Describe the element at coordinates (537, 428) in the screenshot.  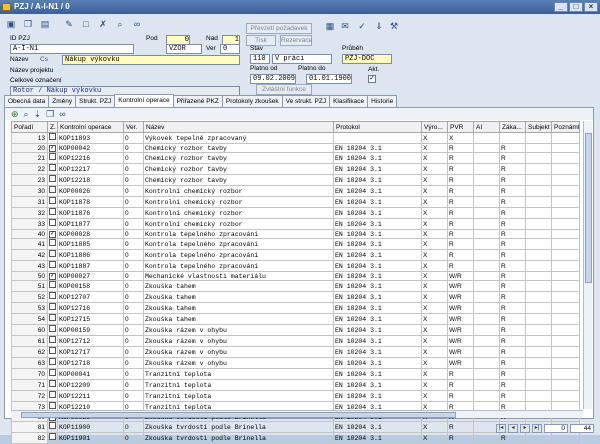
I see `last-record-button: ▸|` at that location.